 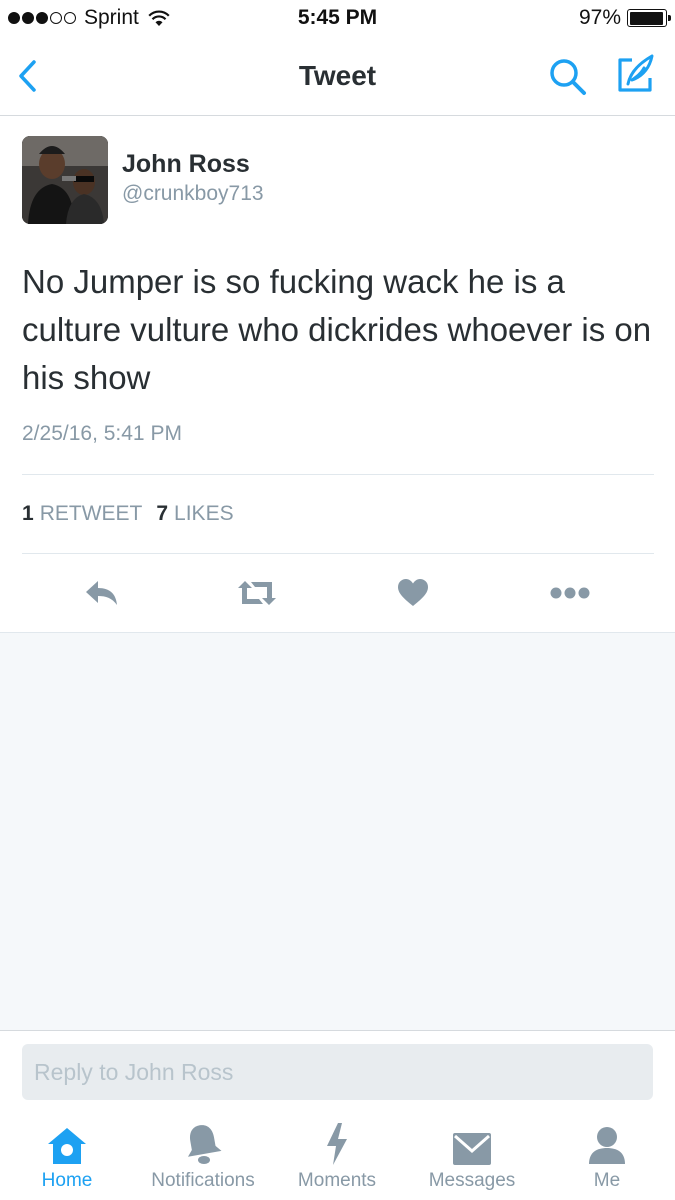 I want to click on avatar-photo, so click(x=65, y=180).